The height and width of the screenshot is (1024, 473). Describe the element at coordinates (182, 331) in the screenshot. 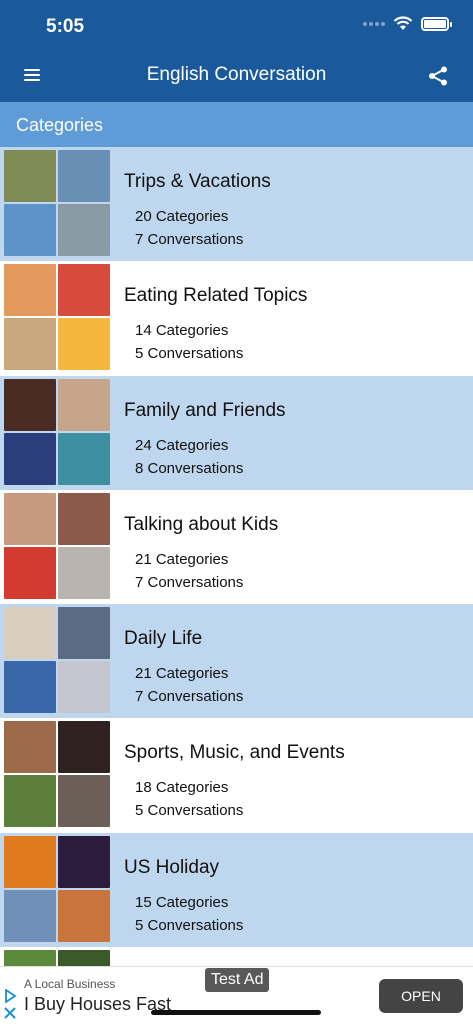

I see `category-count: 14 Categories` at that location.